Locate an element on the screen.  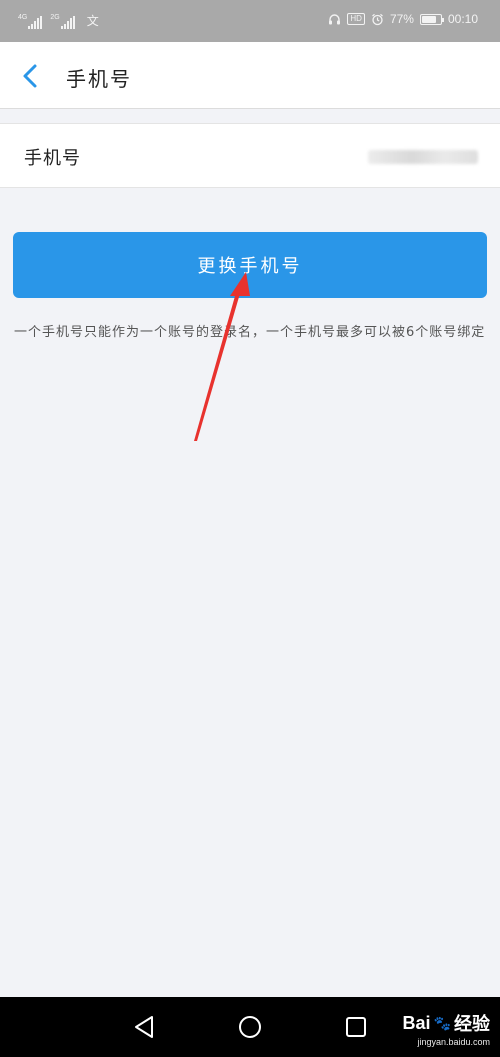
battery-icon is located at coordinates (431, 19).